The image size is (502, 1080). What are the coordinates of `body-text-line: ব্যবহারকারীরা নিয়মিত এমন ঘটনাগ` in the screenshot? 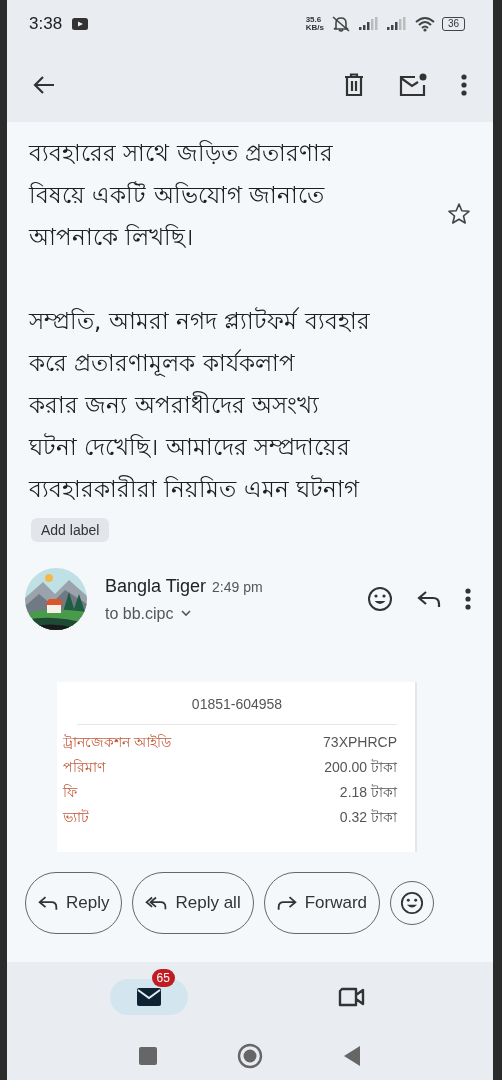 It's located at (195, 489).